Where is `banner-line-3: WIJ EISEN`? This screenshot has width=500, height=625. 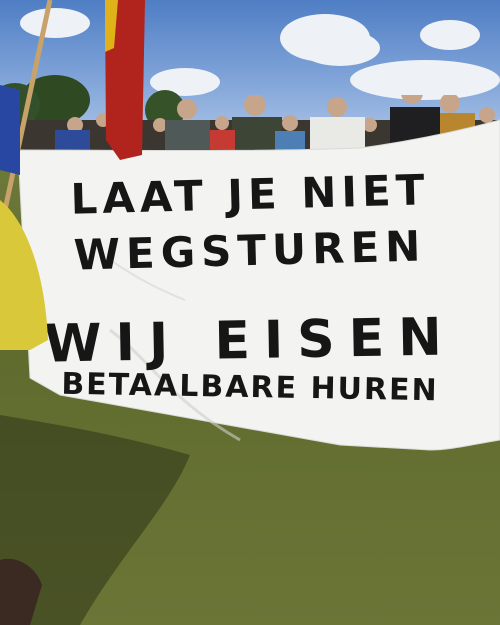
banner-line-3: WIJ EISEN is located at coordinates (250, 341).